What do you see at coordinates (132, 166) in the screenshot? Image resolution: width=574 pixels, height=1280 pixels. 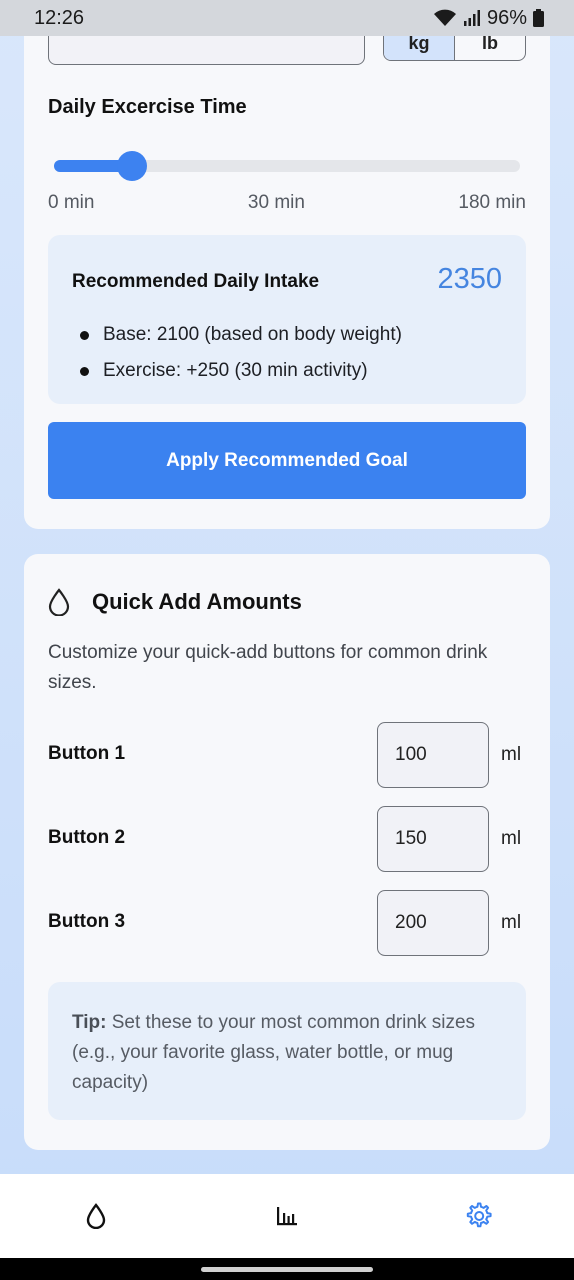 I see `slider-thumb` at bounding box center [132, 166].